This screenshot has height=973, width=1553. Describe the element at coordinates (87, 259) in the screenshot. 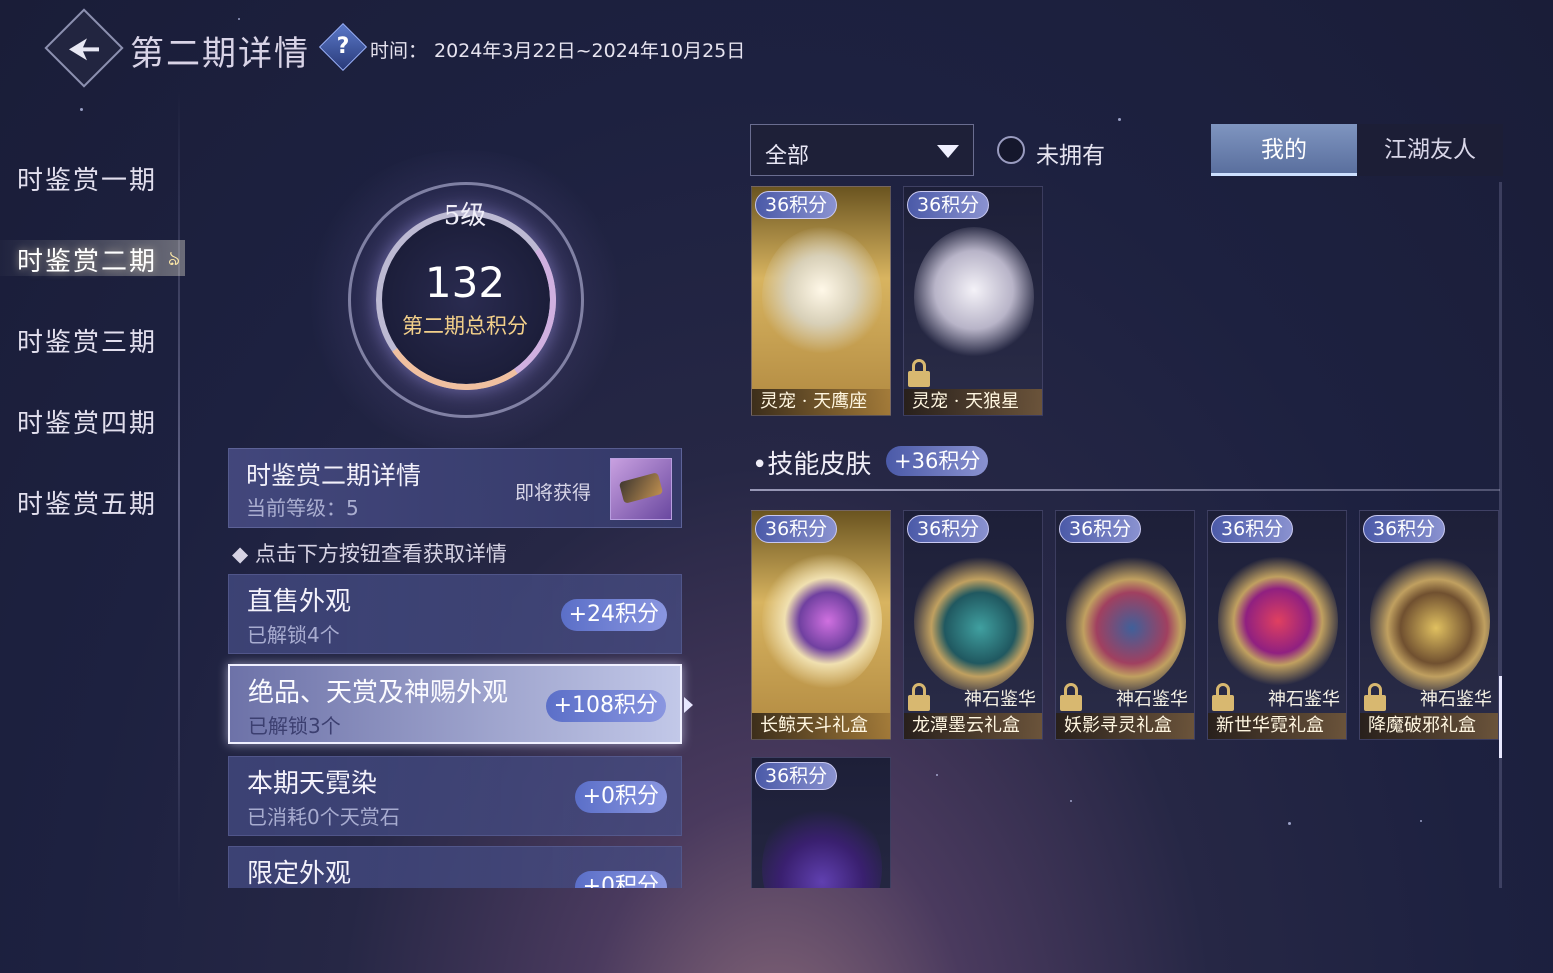

I see `nav-item-period-2: 时鉴赏二期` at that location.